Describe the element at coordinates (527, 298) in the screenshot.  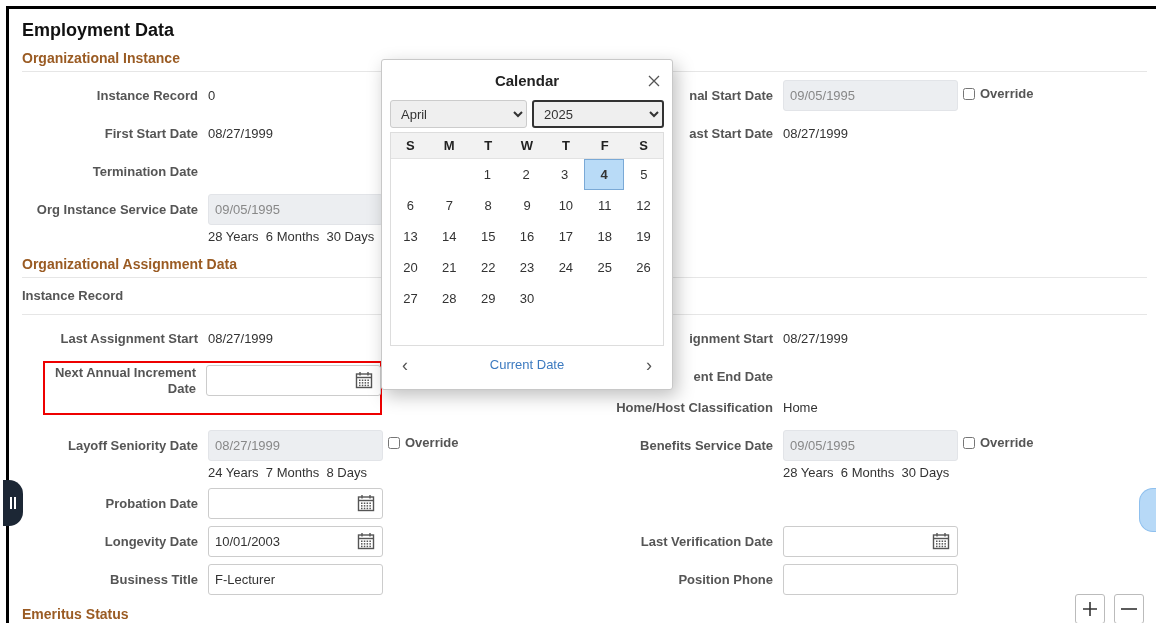
I see `calendar-day: 30` at that location.